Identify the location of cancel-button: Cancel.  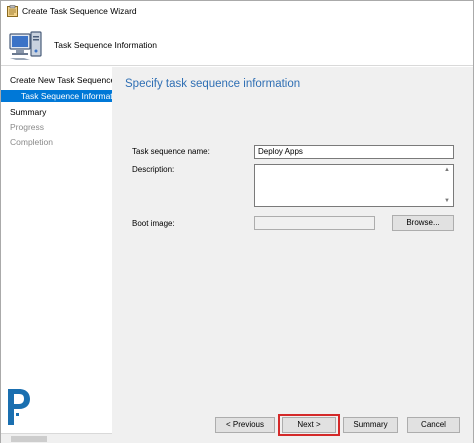
(433, 425).